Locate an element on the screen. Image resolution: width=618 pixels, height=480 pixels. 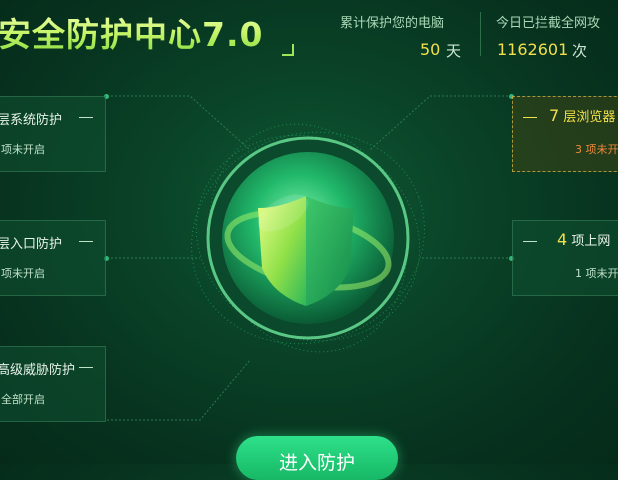
panel-status-count: 3 is located at coordinates (578, 149).